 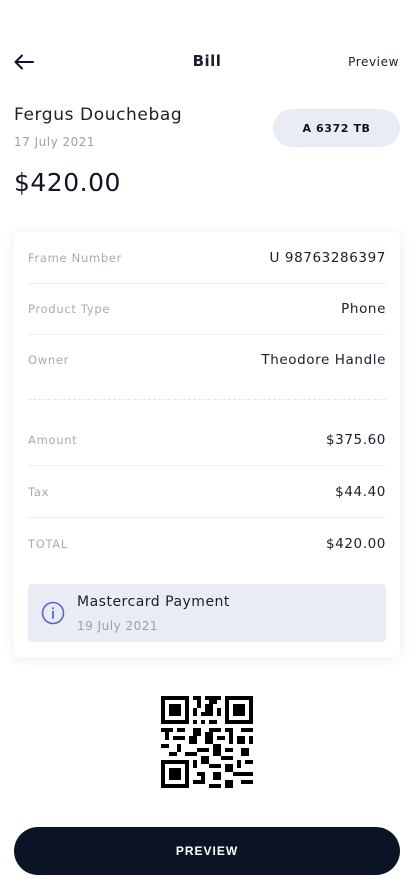 I want to click on charge-value: $375.60, so click(x=355, y=439).